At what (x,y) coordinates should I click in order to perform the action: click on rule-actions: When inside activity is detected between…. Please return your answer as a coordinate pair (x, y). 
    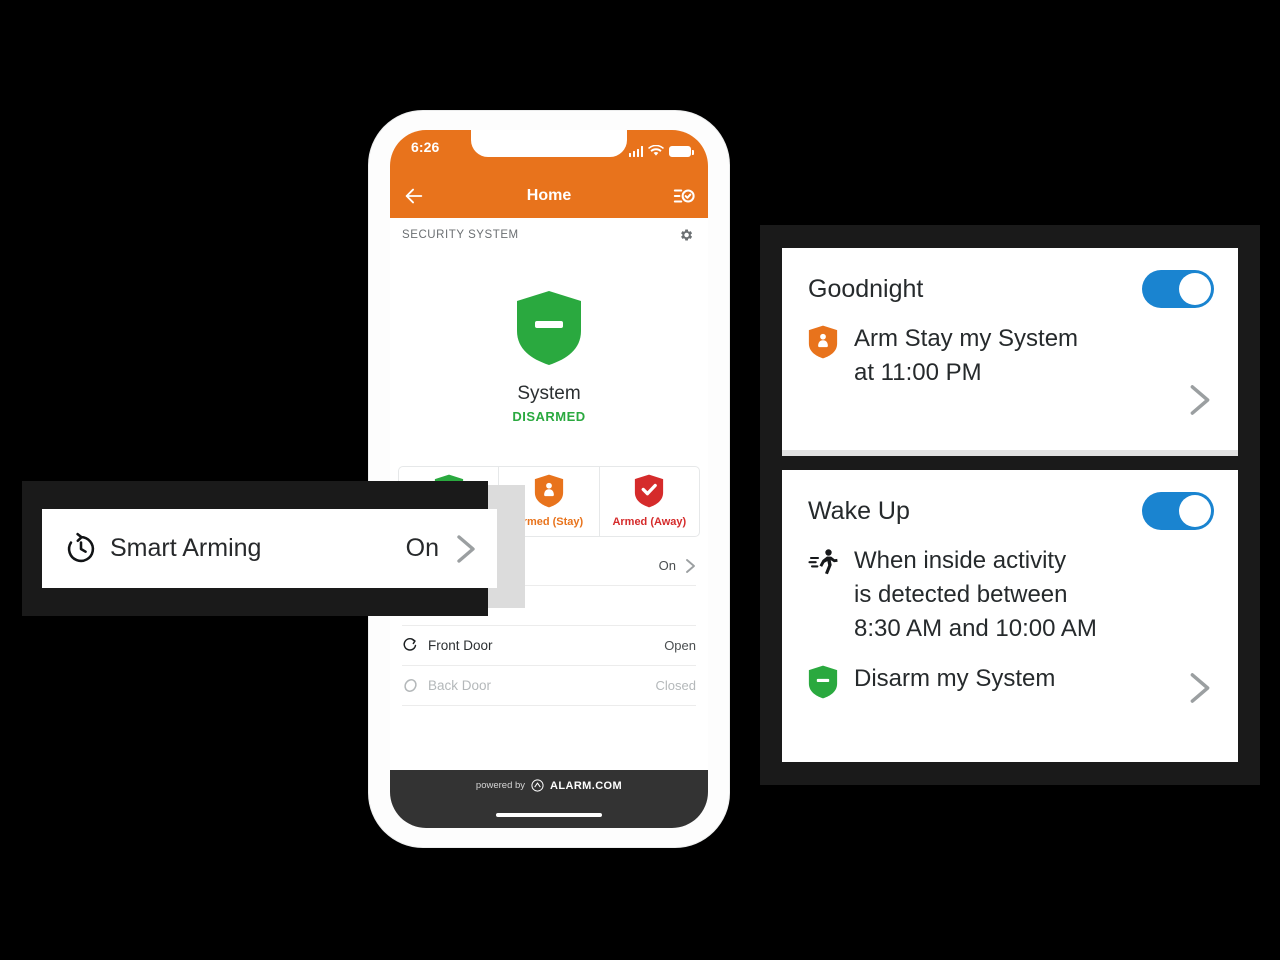
    Looking at the image, I should click on (1010, 614).